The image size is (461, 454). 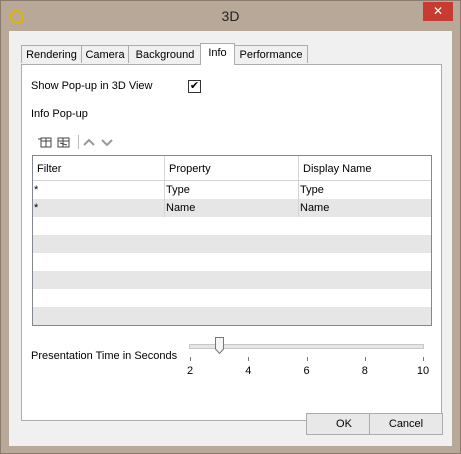 What do you see at coordinates (45, 142) in the screenshot?
I see `add-row-icon` at bounding box center [45, 142].